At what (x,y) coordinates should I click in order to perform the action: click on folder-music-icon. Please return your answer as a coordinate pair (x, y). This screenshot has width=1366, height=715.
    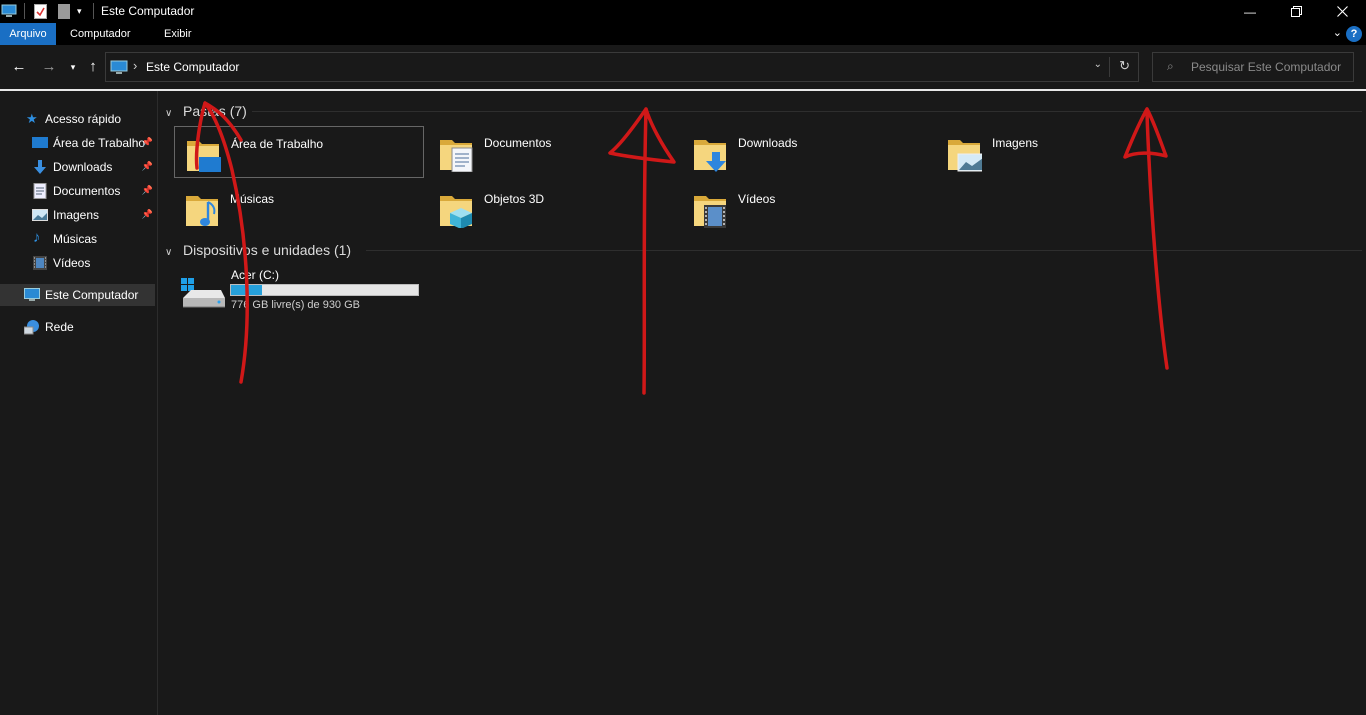
    Looking at the image, I should click on (202, 211).